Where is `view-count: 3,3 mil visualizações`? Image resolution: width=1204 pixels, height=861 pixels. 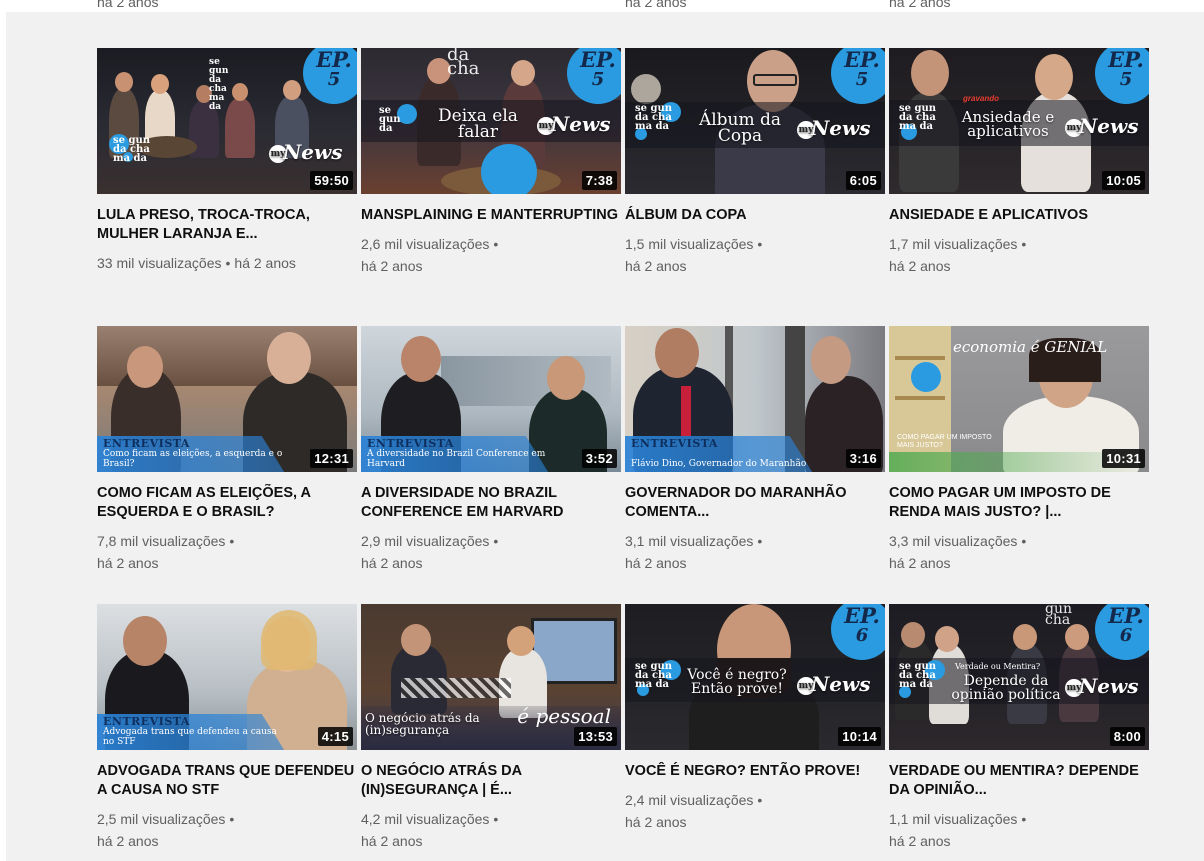 view-count: 3,3 mil visualizações is located at coordinates (953, 541).